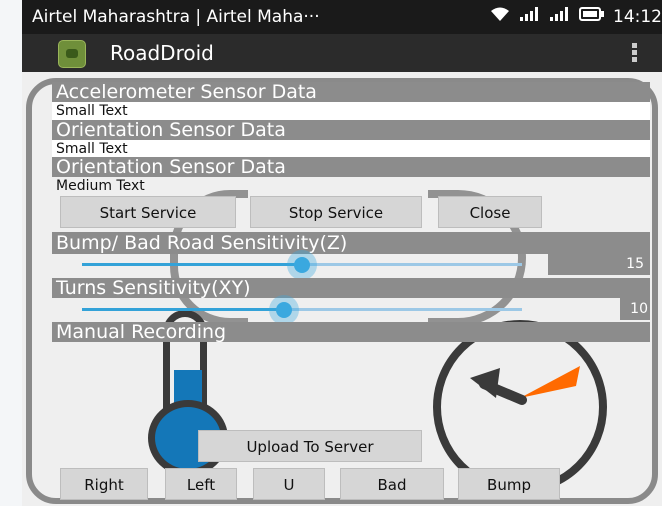 This screenshot has height=506, width=662. Describe the element at coordinates (148, 212) in the screenshot. I see `start-service-button: Start Service` at that location.